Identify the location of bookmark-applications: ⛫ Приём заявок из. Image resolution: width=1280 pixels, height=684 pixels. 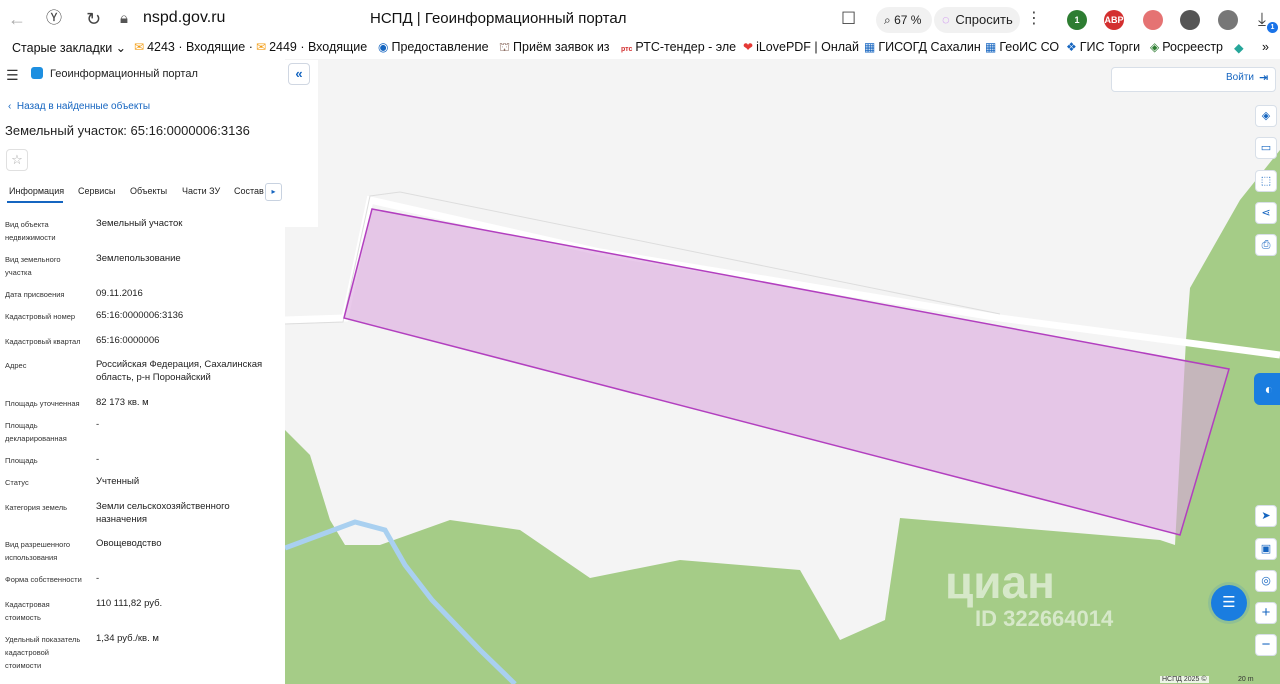
(554, 48).